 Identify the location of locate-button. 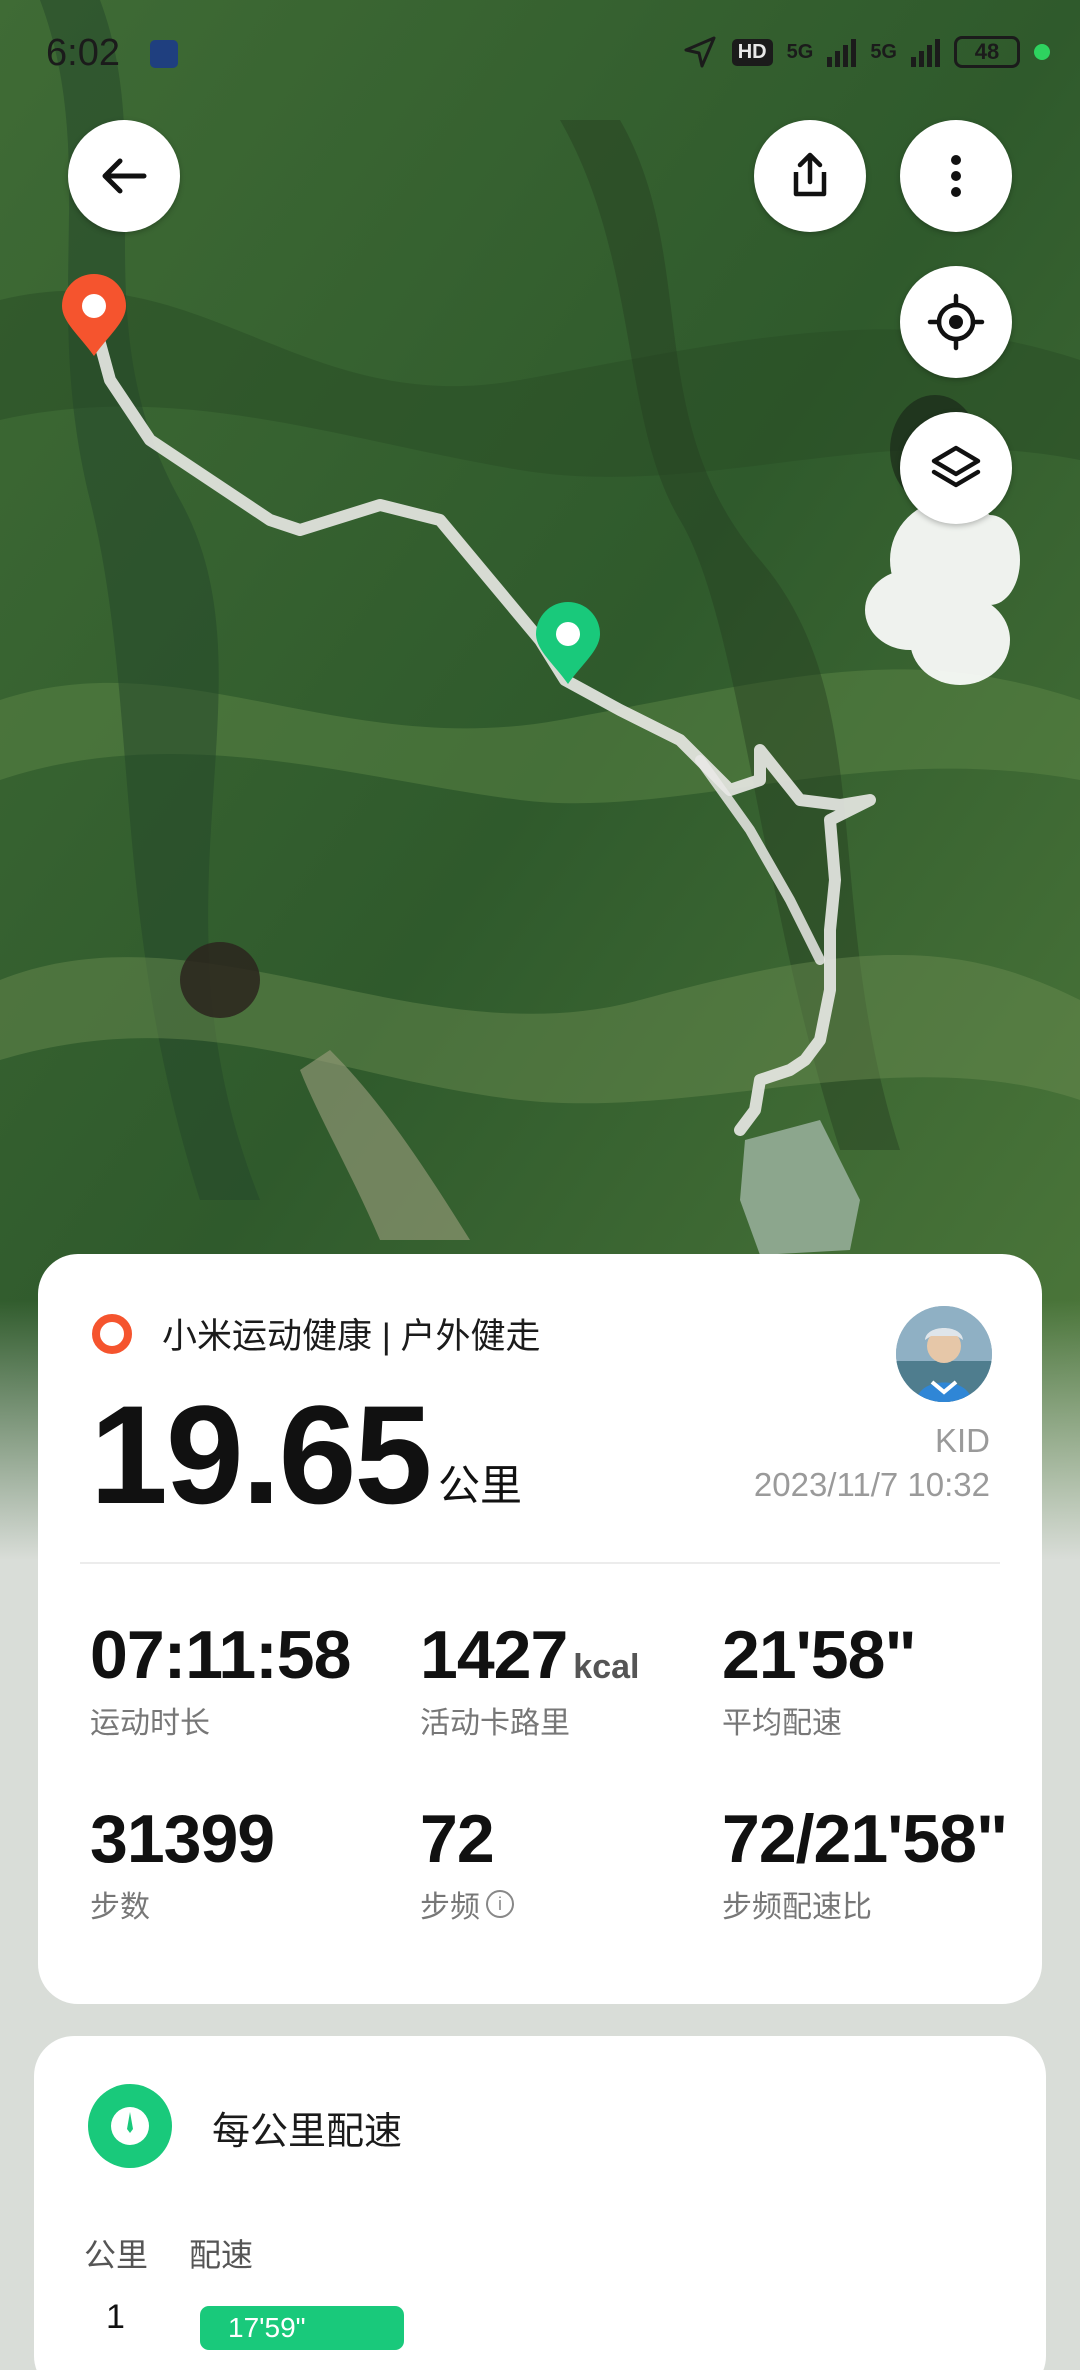
(956, 322).